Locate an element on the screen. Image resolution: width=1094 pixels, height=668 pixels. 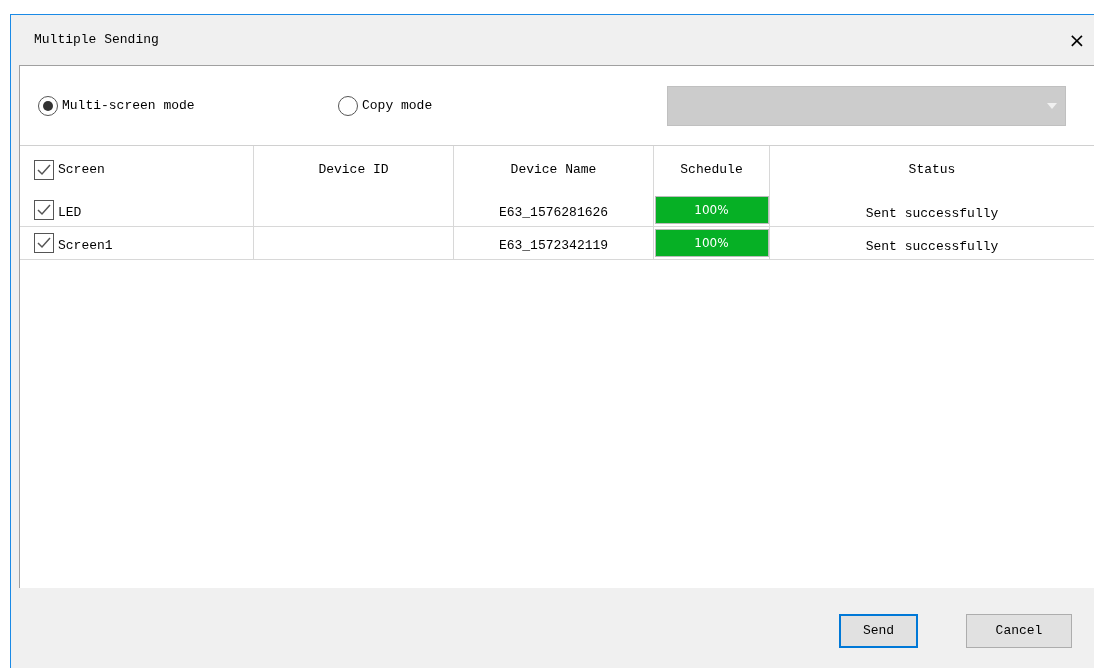
table-cell-text: E63_1576281626 is located at coordinates (553, 213).